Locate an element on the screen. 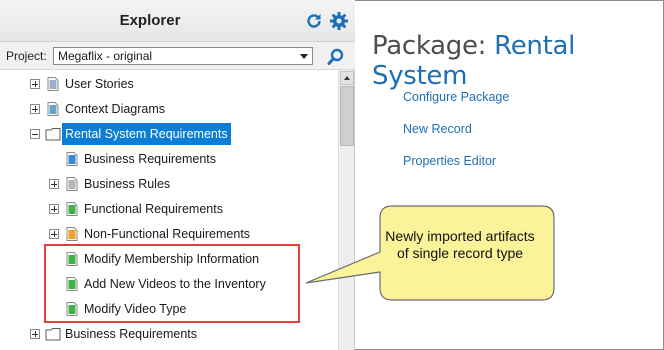  tree-node-label: Rental System Requirements is located at coordinates (146, 134).